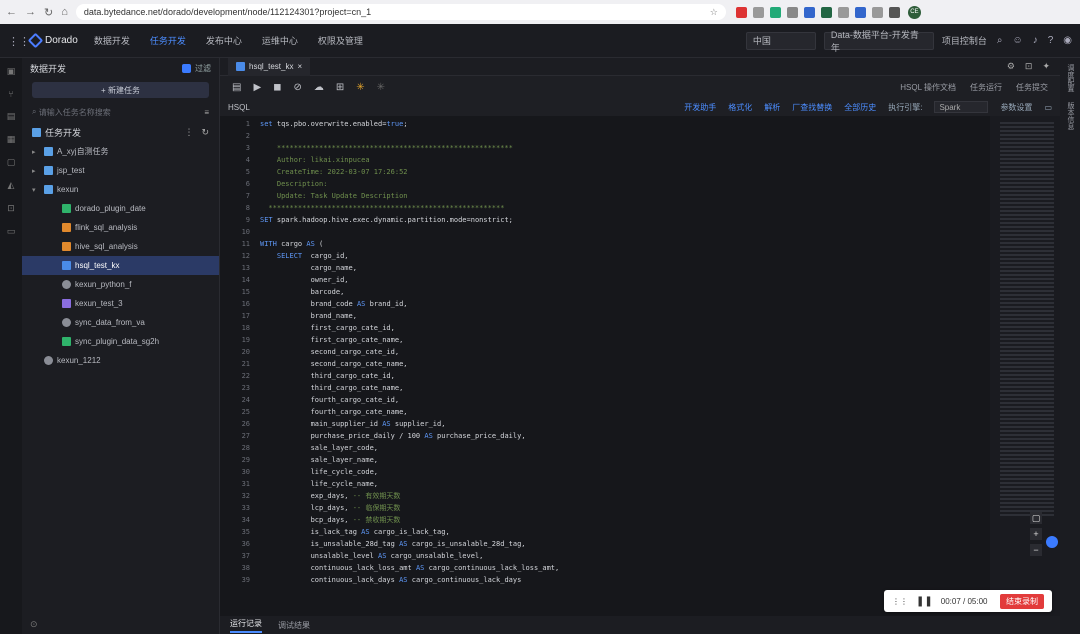 This screenshot has height=634, width=1080. What do you see at coordinates (1036, 534) in the screenshot?
I see `zoom-in-icon: +` at bounding box center [1036, 534].